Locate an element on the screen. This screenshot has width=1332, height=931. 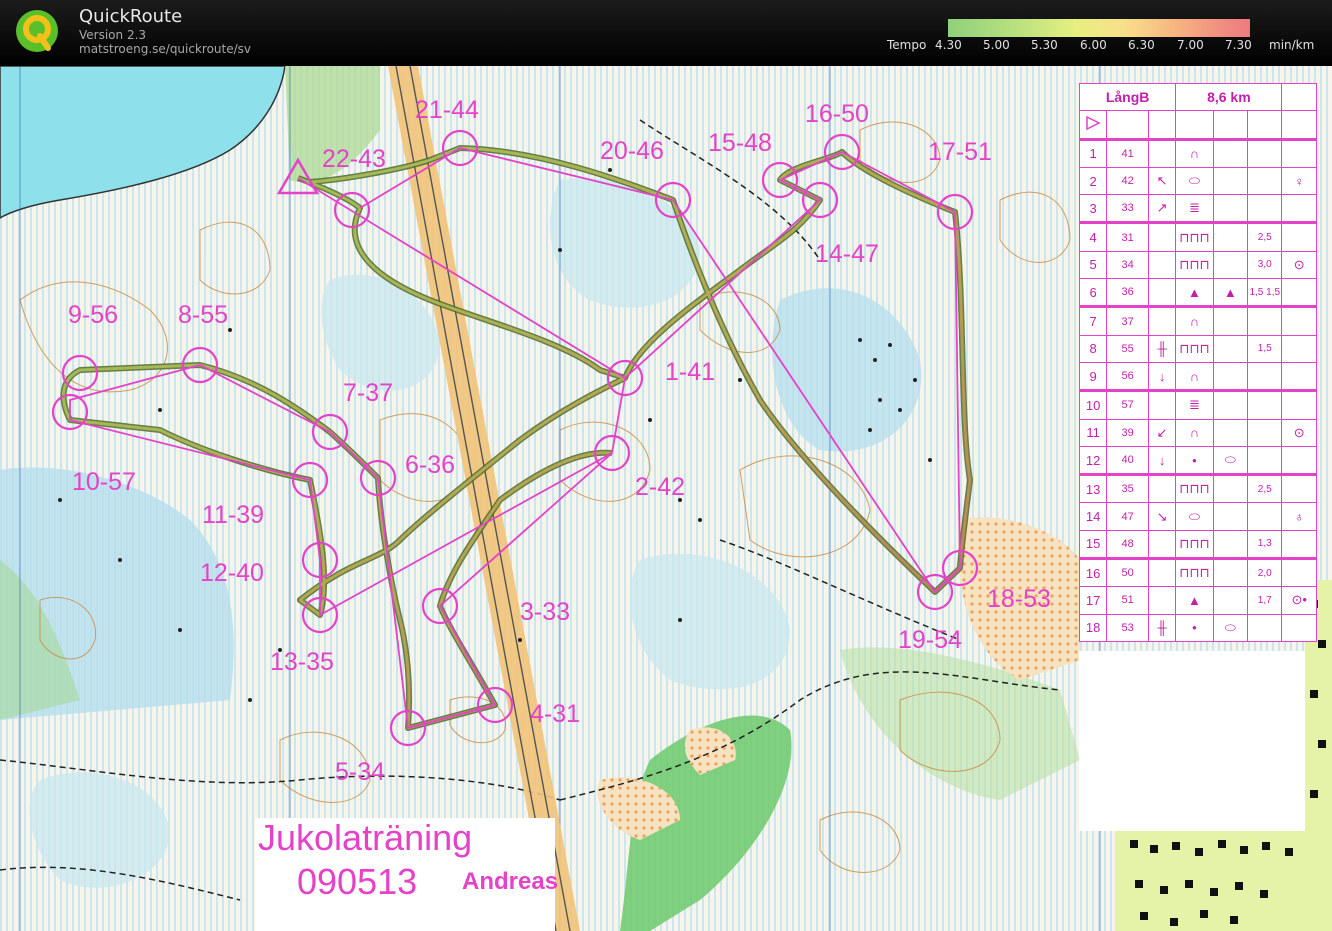
direction-symbol: ↓ is located at coordinates (1162, 376).